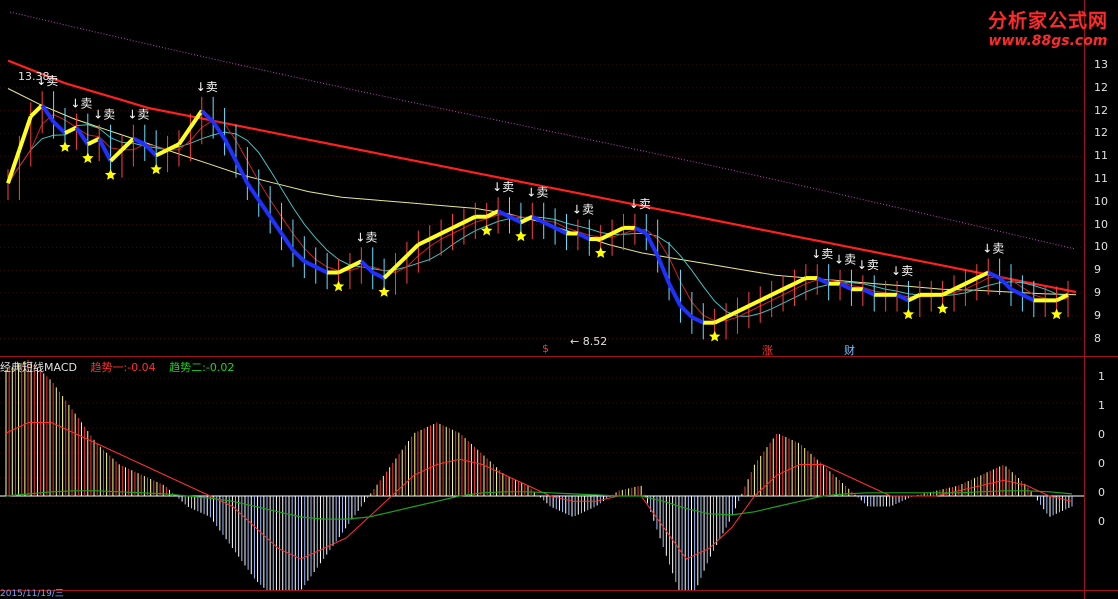  Describe the element at coordinates (767, 350) in the screenshot. I see `event-tag-rise: 涨` at that location.